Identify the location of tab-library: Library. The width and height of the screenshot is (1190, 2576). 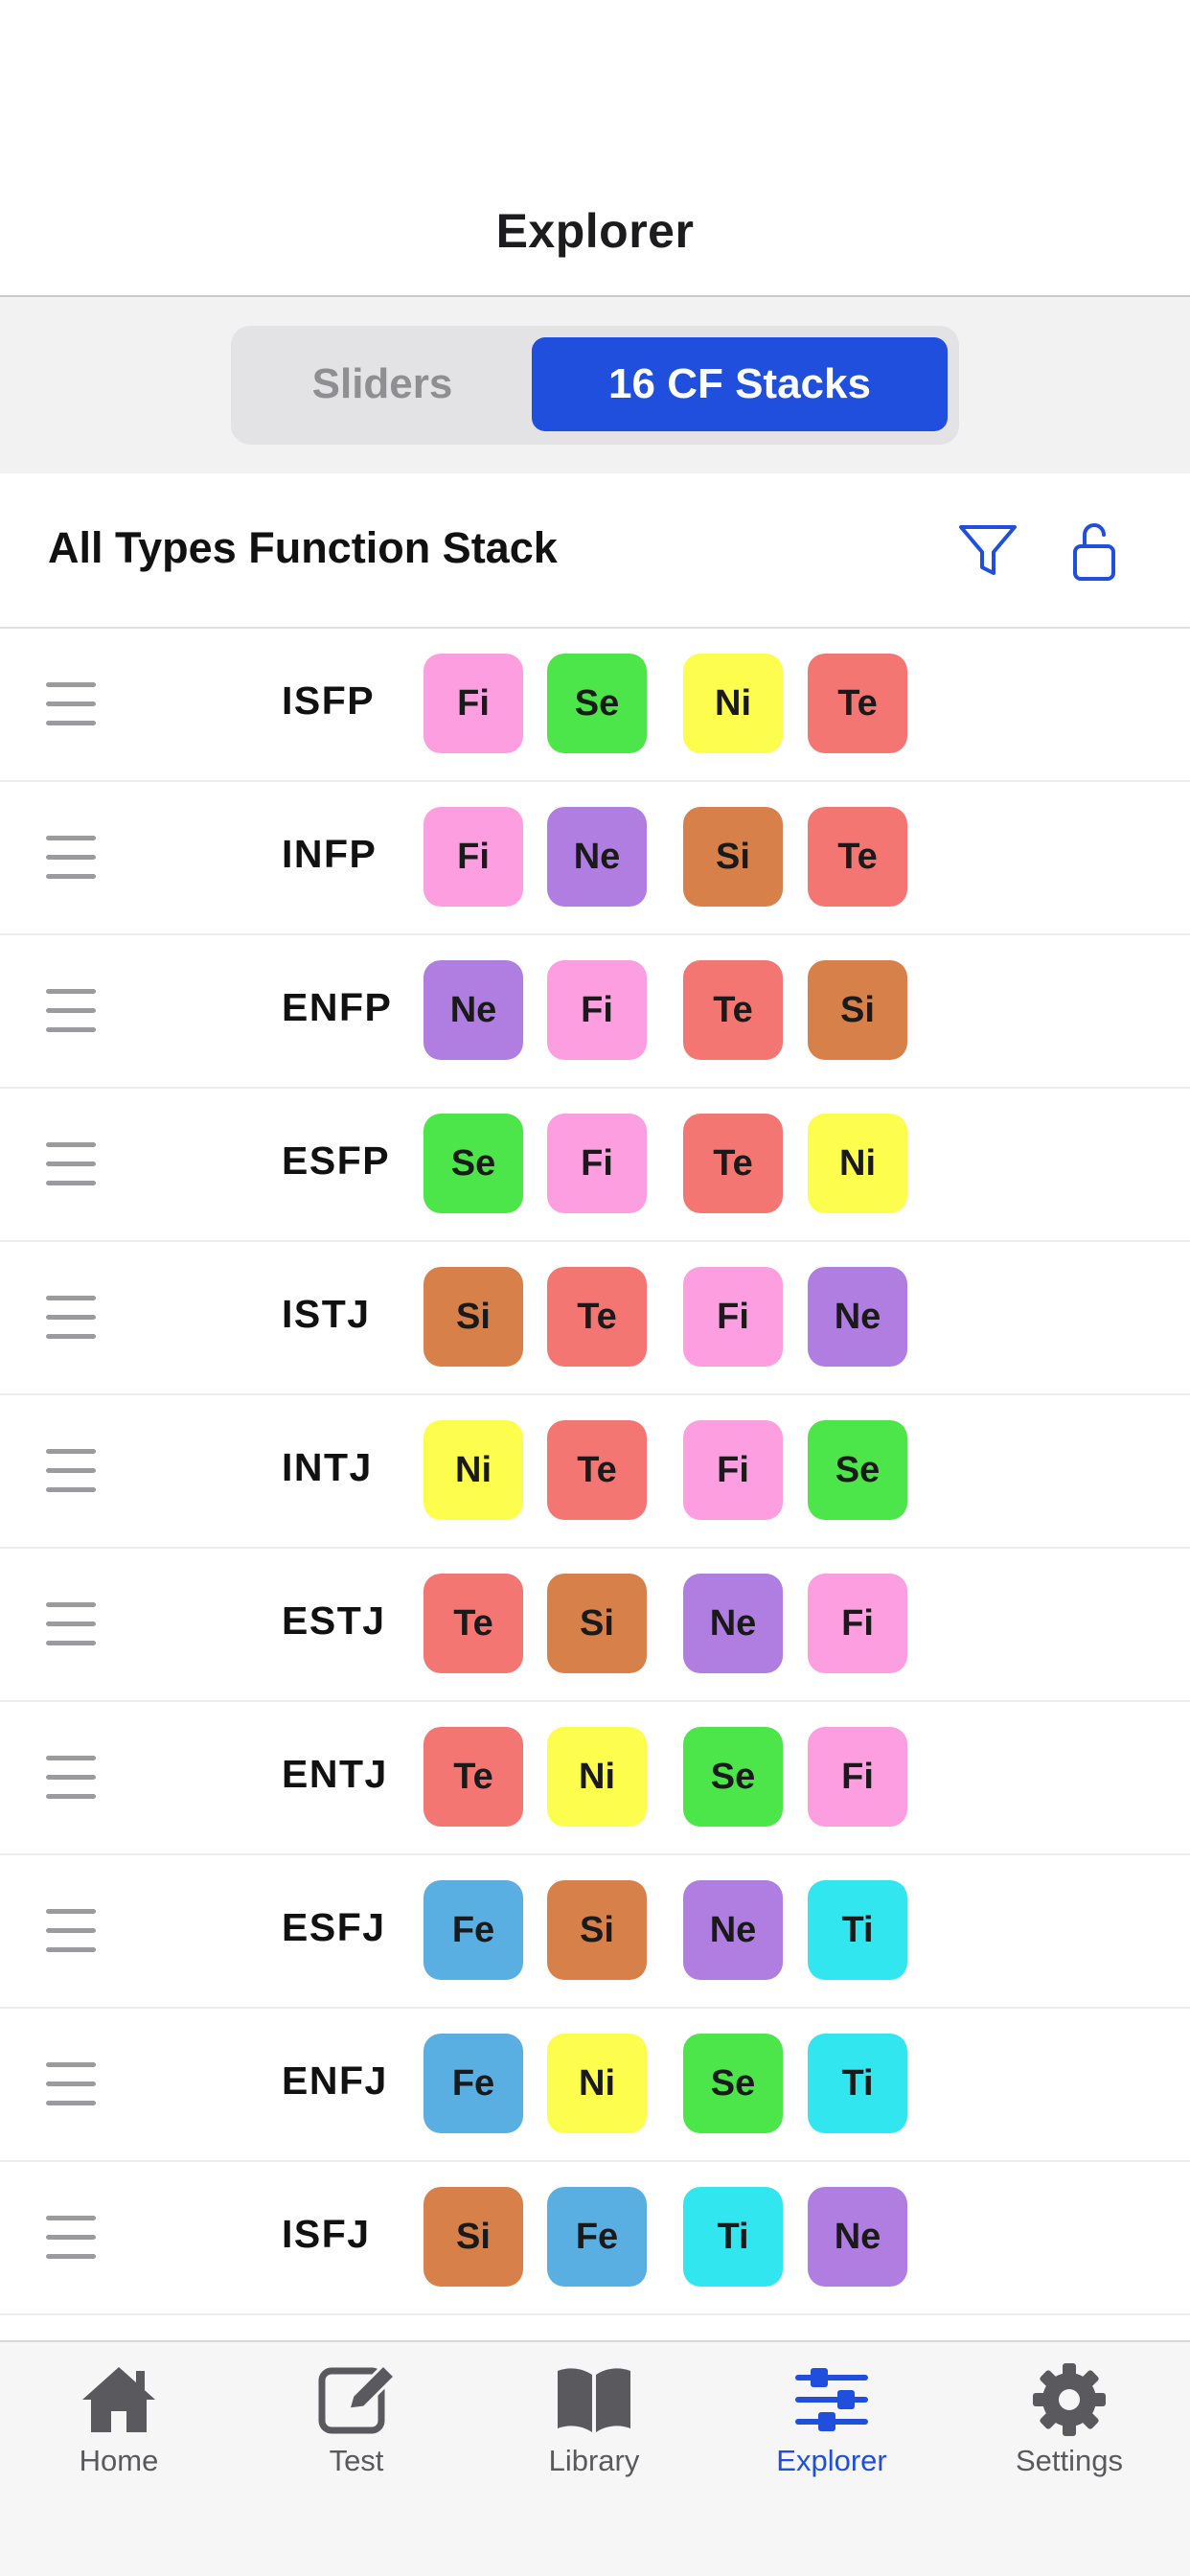
(594, 2430).